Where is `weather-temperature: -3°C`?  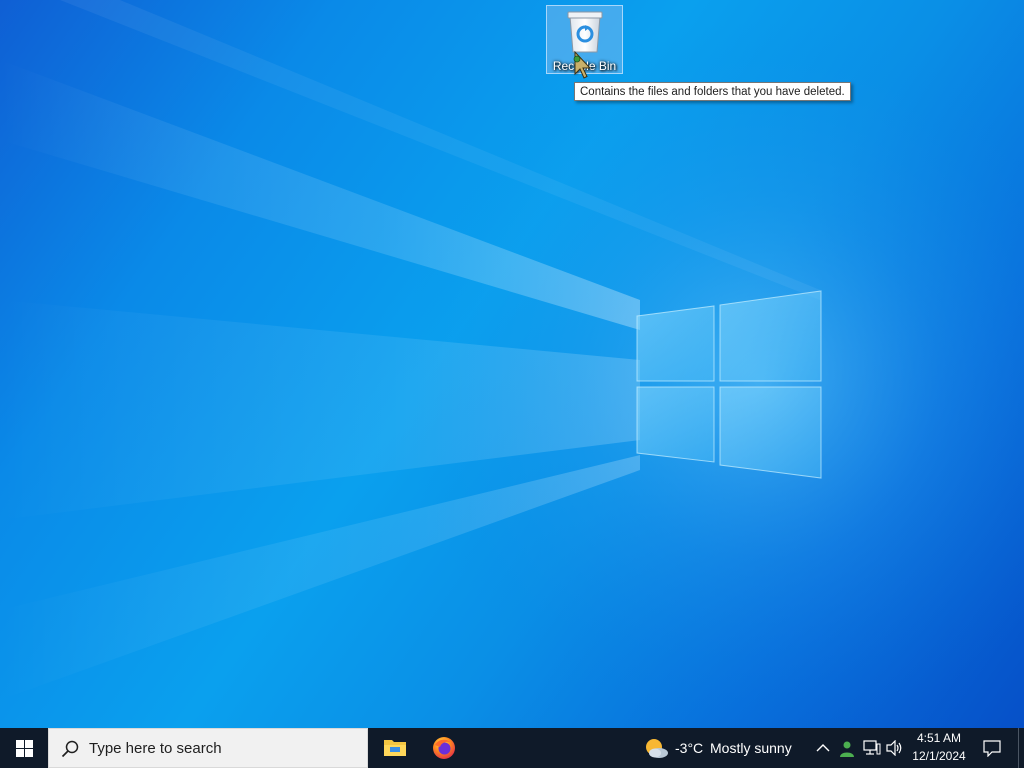 weather-temperature: -3°C is located at coordinates (689, 748).